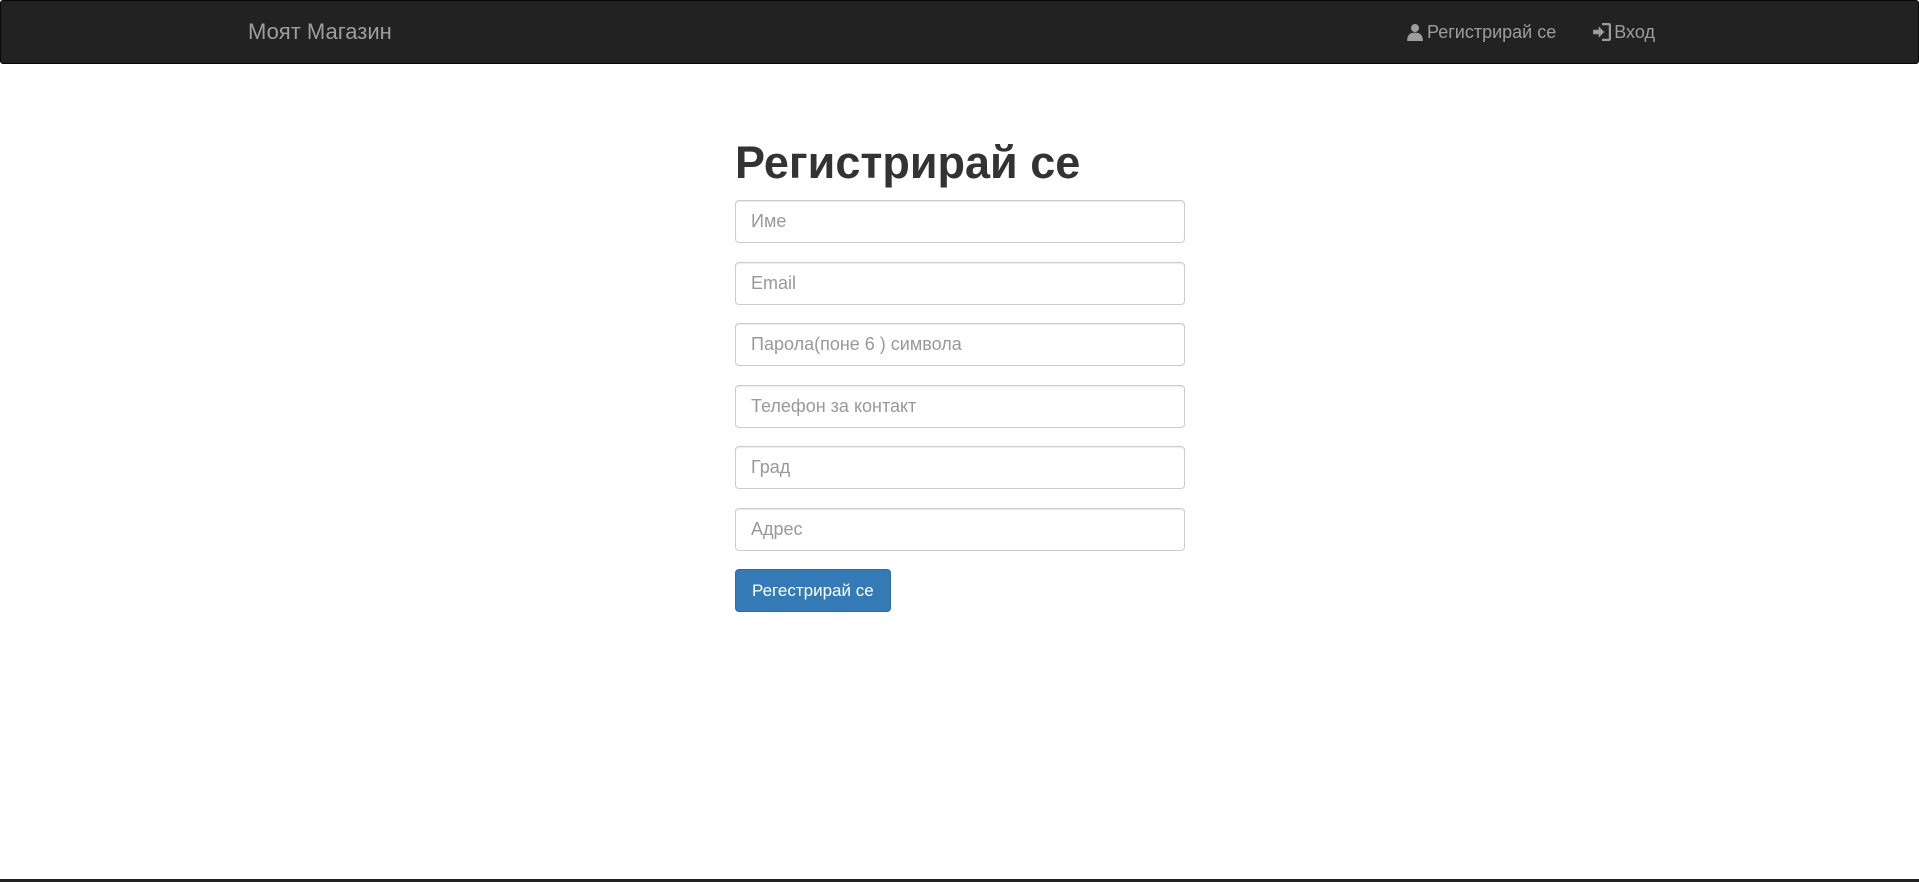 The image size is (1919, 882). Describe the element at coordinates (960, 467) in the screenshot. I see `city-field` at that location.